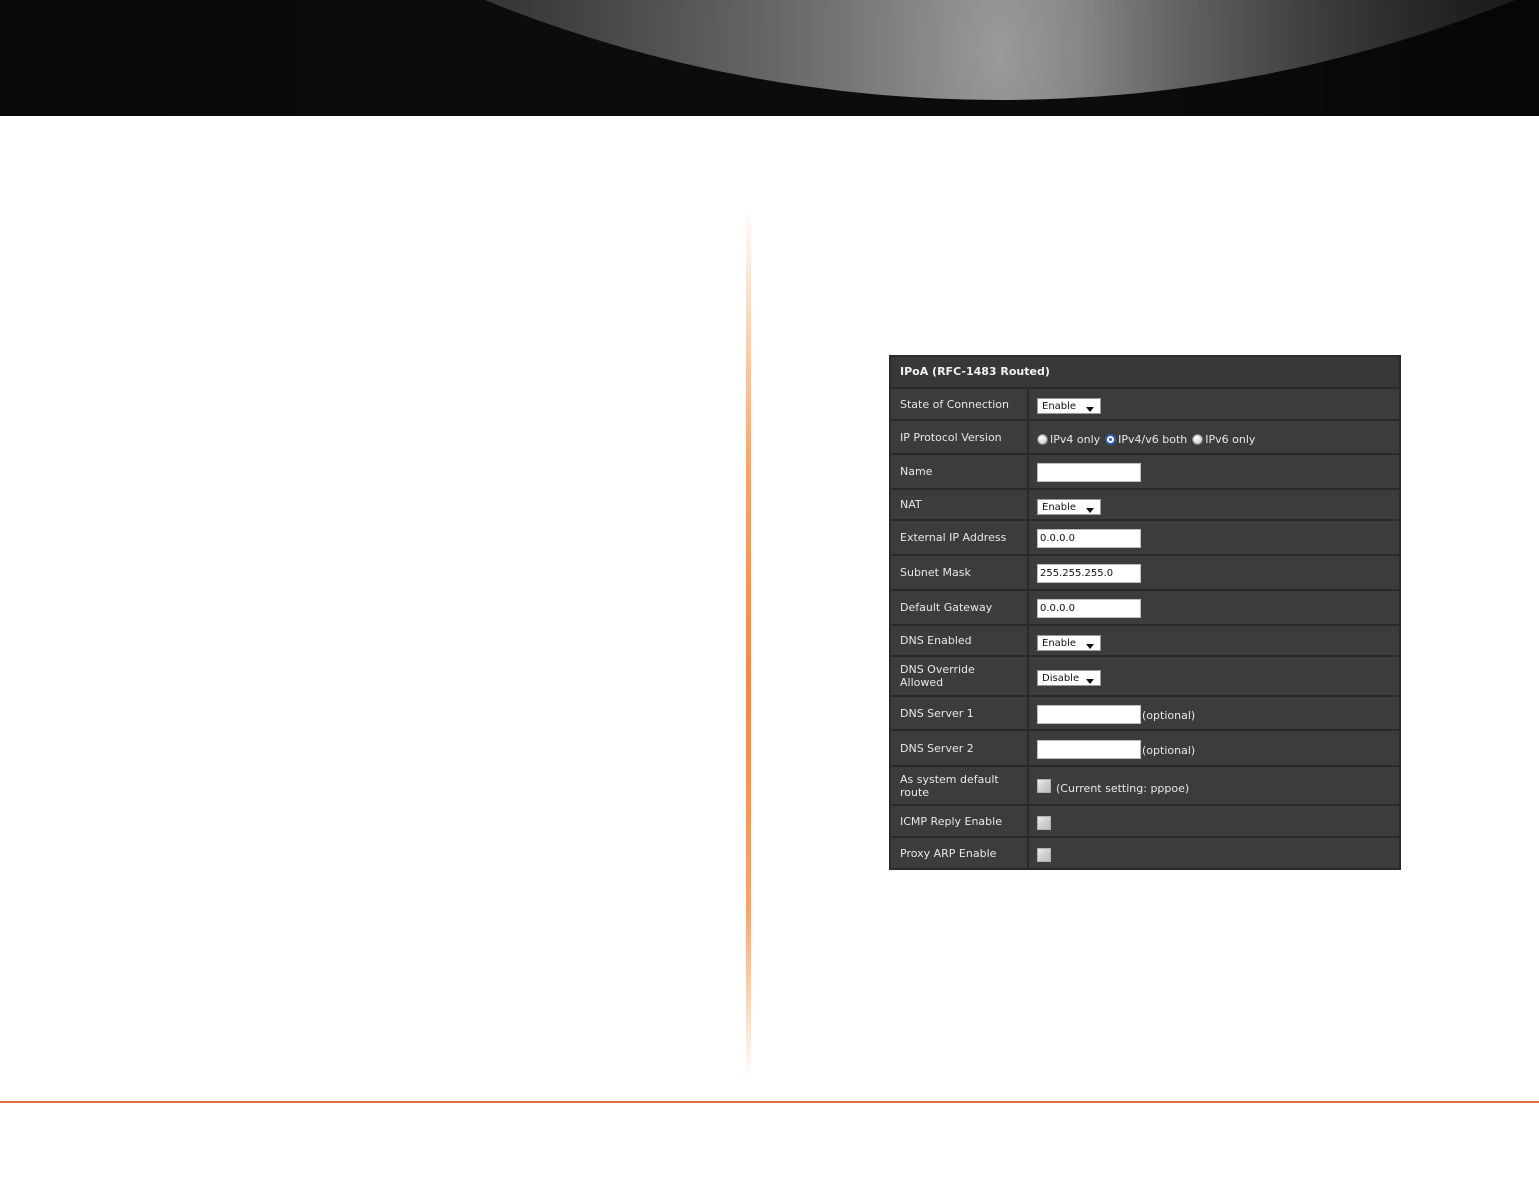 This screenshot has height=1200, width=1539. I want to click on dns-server-2-hint: (optional), so click(1169, 750).